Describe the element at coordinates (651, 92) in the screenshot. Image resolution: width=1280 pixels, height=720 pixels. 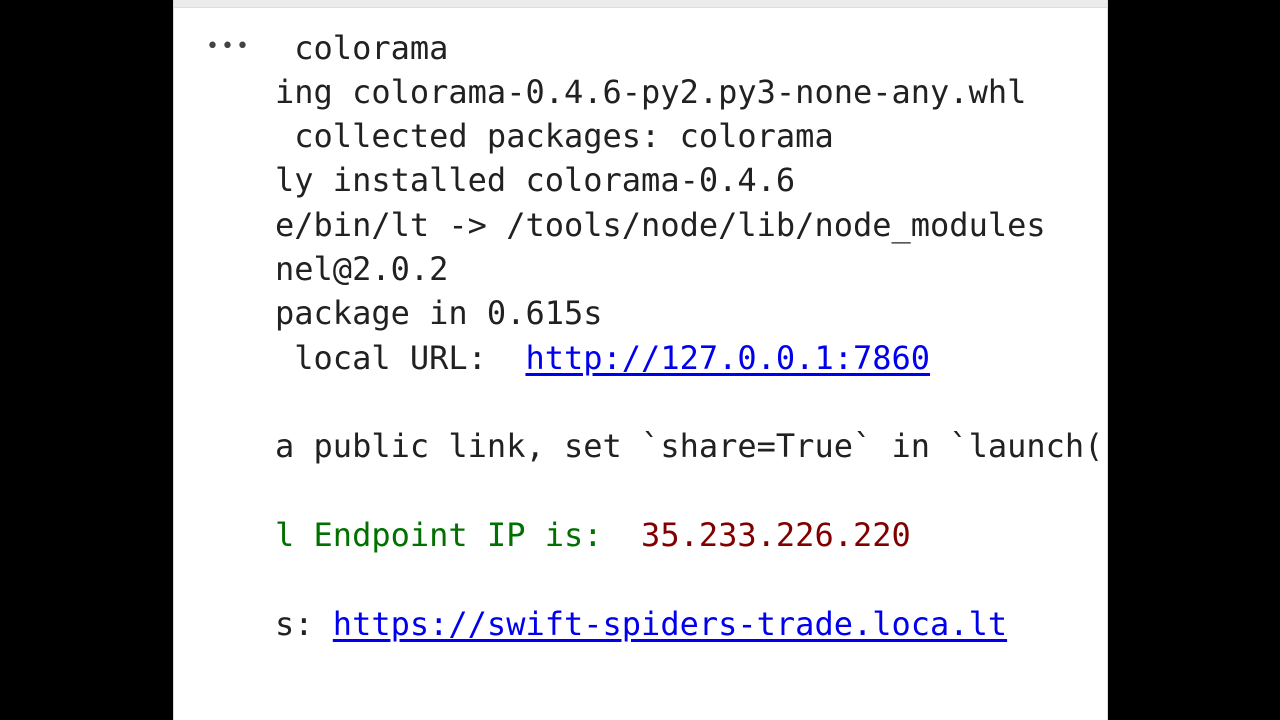
I see `output-line: ing colorama-0.4.6-py2.py3-none-any.whl` at that location.